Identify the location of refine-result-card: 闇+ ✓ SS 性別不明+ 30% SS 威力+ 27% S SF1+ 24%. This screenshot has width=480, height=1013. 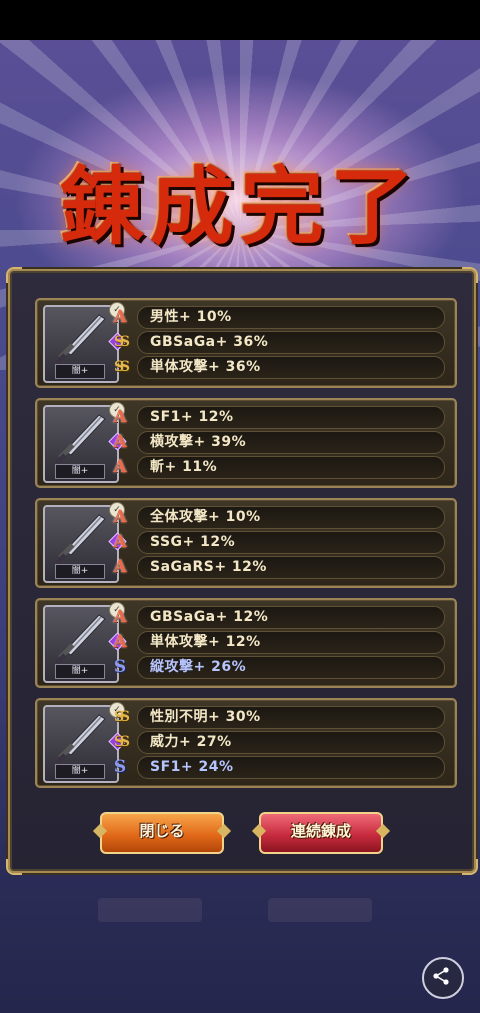
(246, 743).